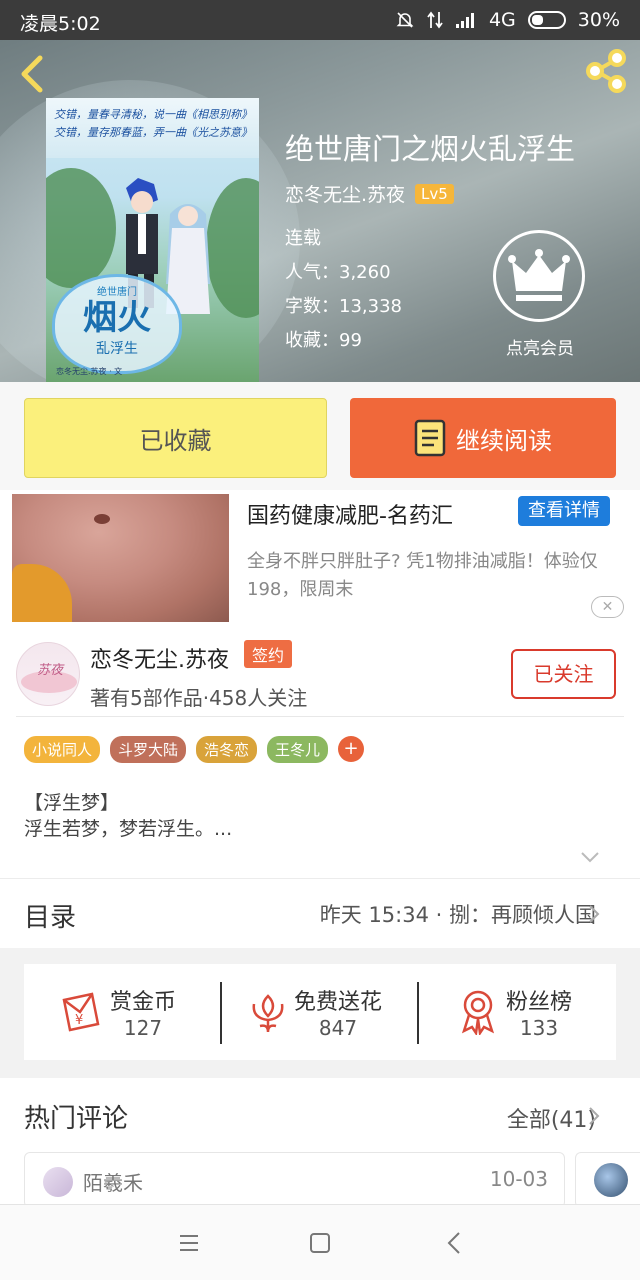 This screenshot has width=640, height=1280. What do you see at coordinates (76, 1119) in the screenshot?
I see `hot-comments-title: 热门评论` at bounding box center [76, 1119].